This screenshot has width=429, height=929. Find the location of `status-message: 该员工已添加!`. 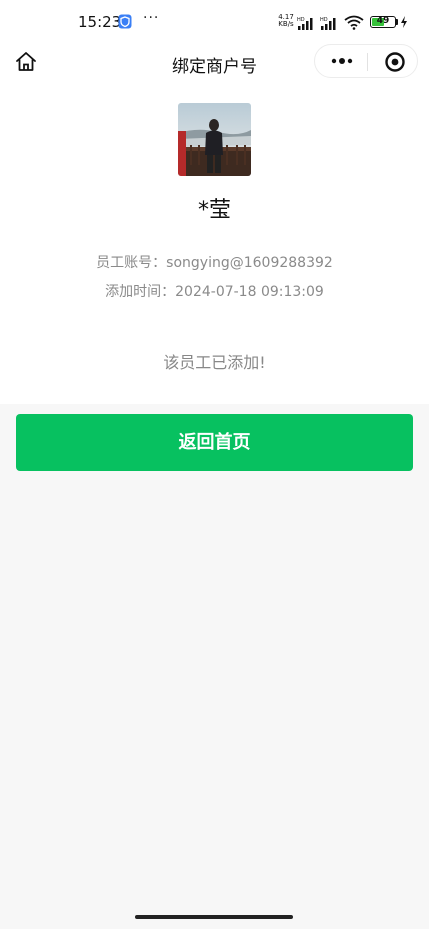

status-message: 该员工已添加! is located at coordinates (214, 362).